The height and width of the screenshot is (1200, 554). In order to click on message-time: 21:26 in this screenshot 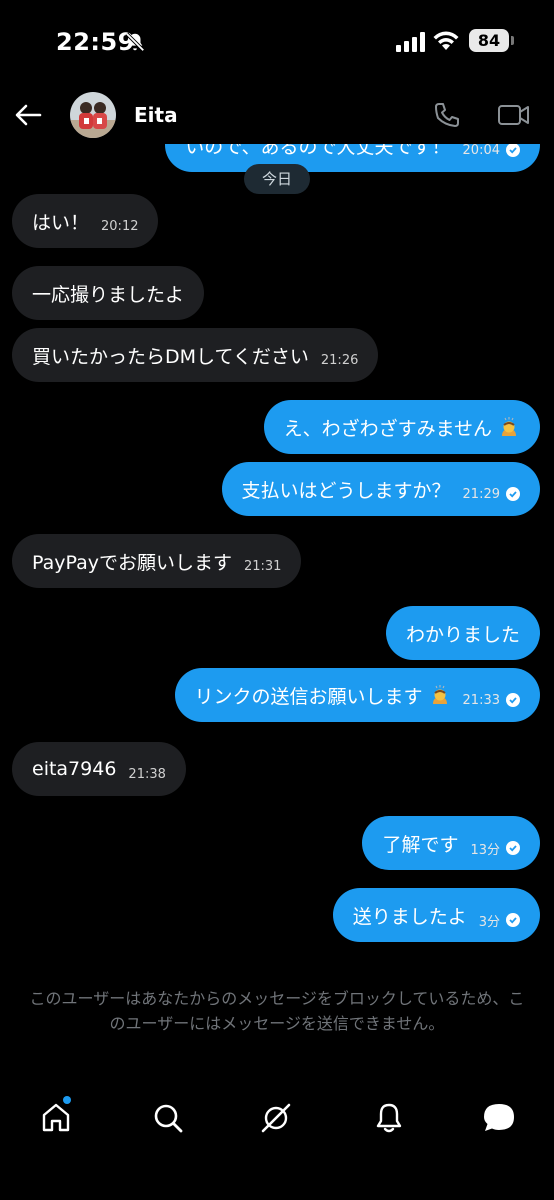, I will do `click(339, 360)`.